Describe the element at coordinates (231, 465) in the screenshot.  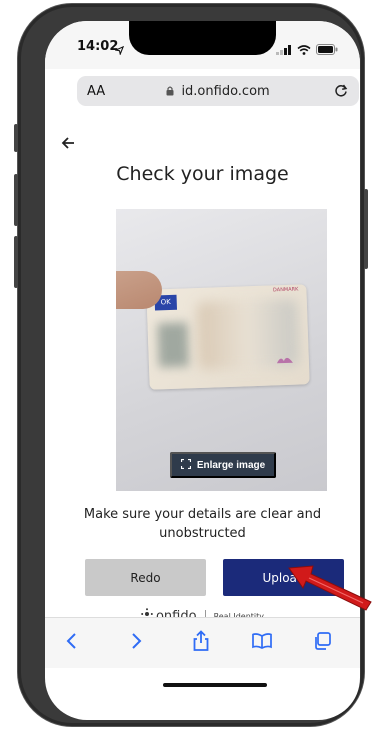
I see `enlarge-label: Enlarge image` at that location.